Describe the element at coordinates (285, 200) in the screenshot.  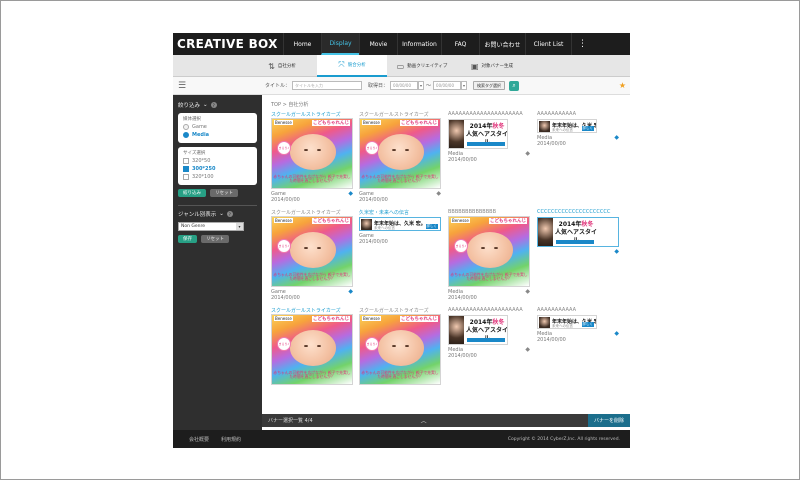
I see `banner-date: 2014/00/00` at that location.